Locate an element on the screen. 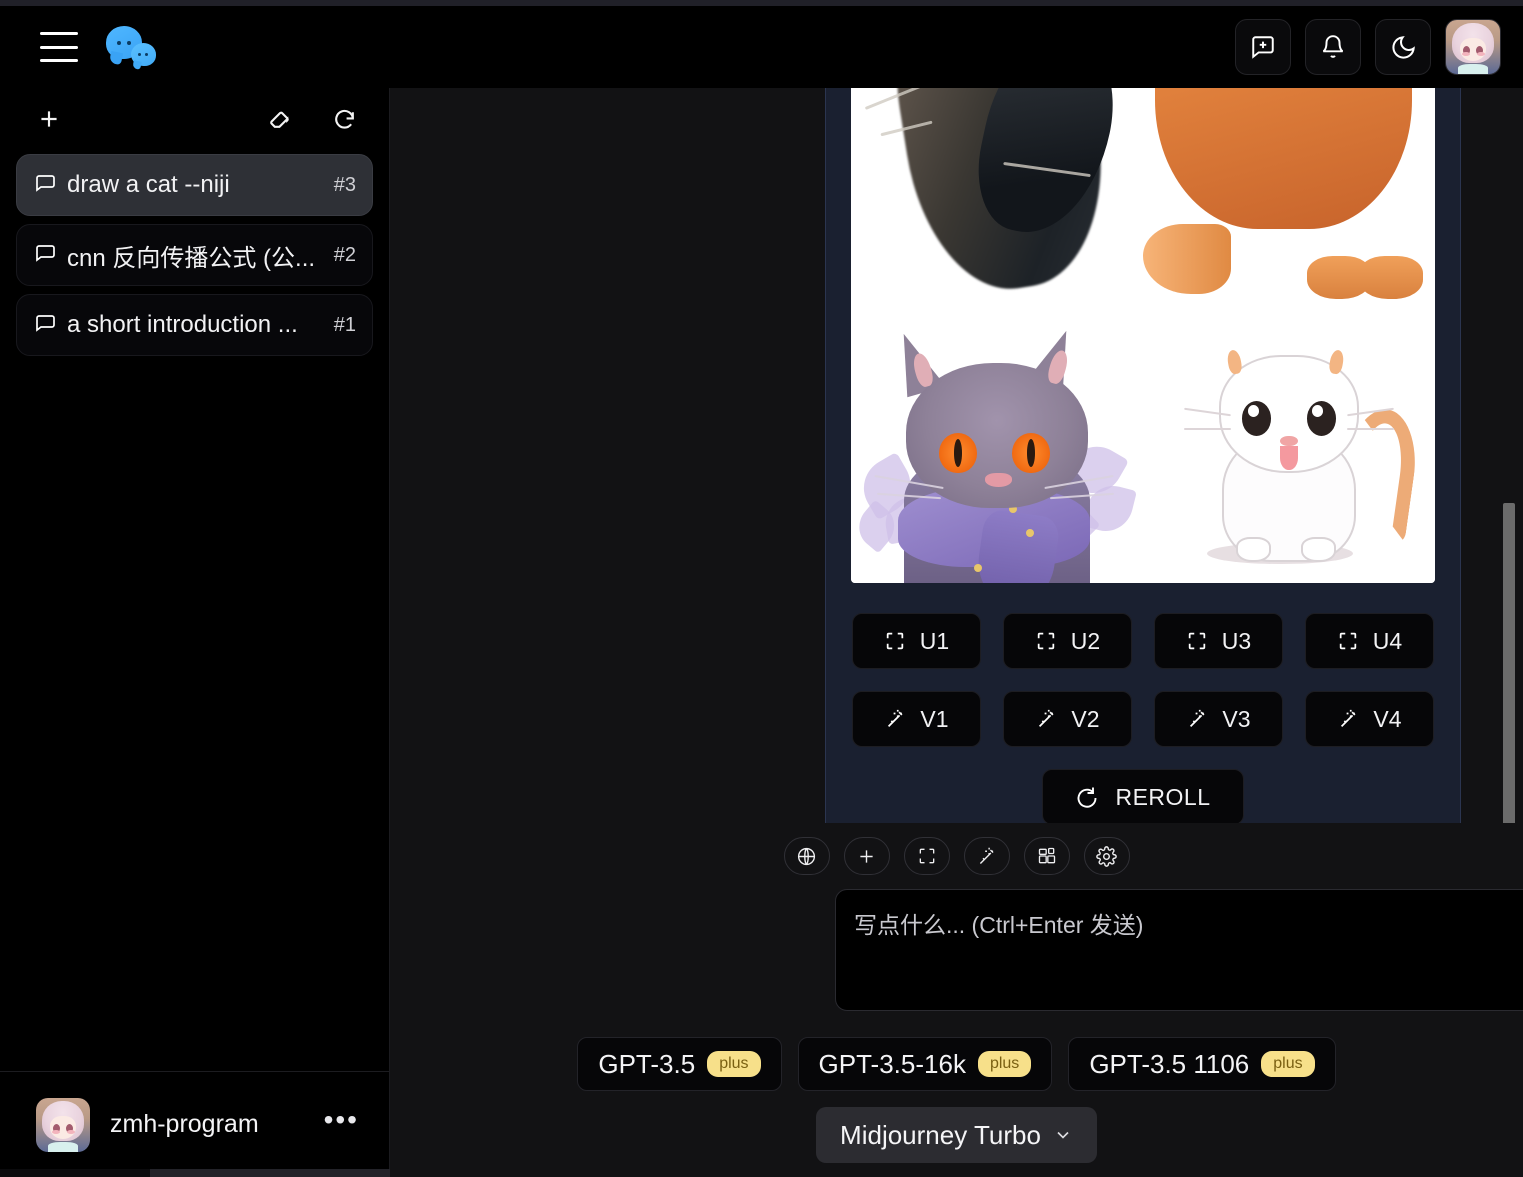 The image size is (1523, 1177). upscale-button-u3: U3 is located at coordinates (1218, 641).